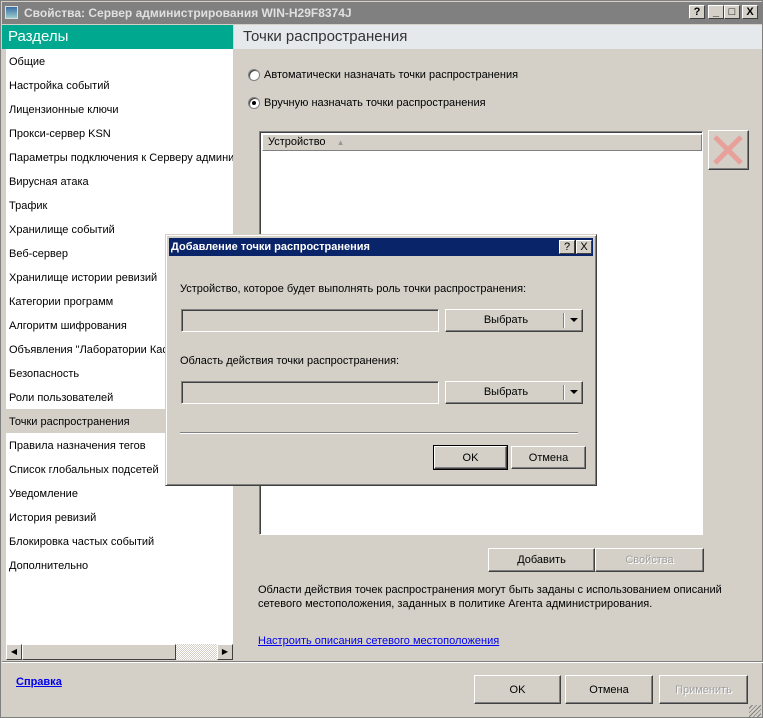  Describe the element at coordinates (567, 247) in the screenshot. I see `dialog-help-button: ?` at that location.